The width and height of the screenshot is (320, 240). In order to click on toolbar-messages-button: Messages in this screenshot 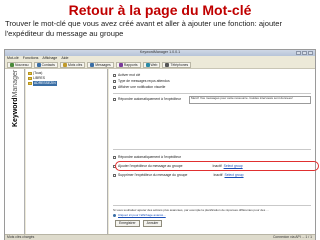, I will do `click(100, 65)`.